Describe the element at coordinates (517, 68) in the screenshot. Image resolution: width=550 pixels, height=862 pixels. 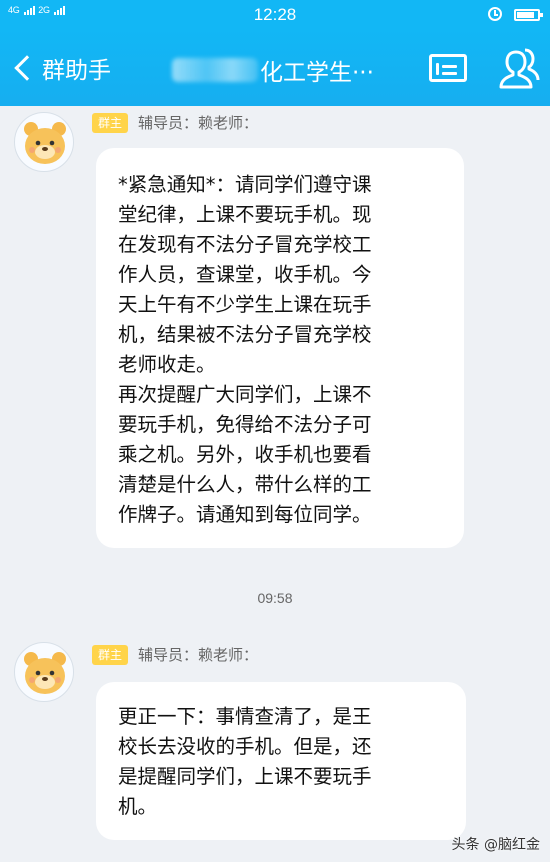
I see `group-members-icon` at that location.